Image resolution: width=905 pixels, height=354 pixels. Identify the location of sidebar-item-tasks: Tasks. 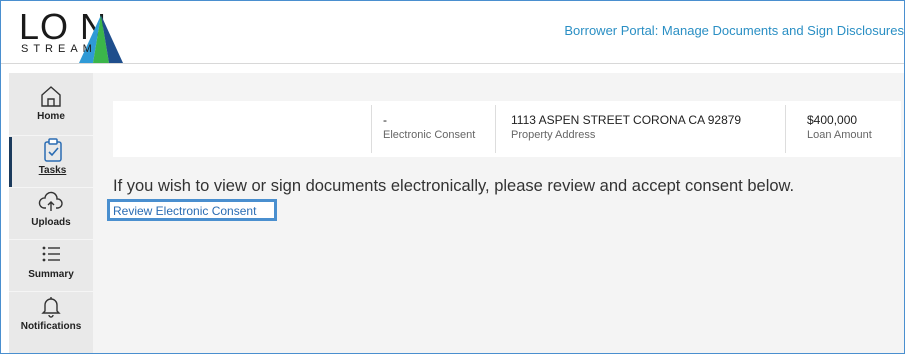
(51, 162).